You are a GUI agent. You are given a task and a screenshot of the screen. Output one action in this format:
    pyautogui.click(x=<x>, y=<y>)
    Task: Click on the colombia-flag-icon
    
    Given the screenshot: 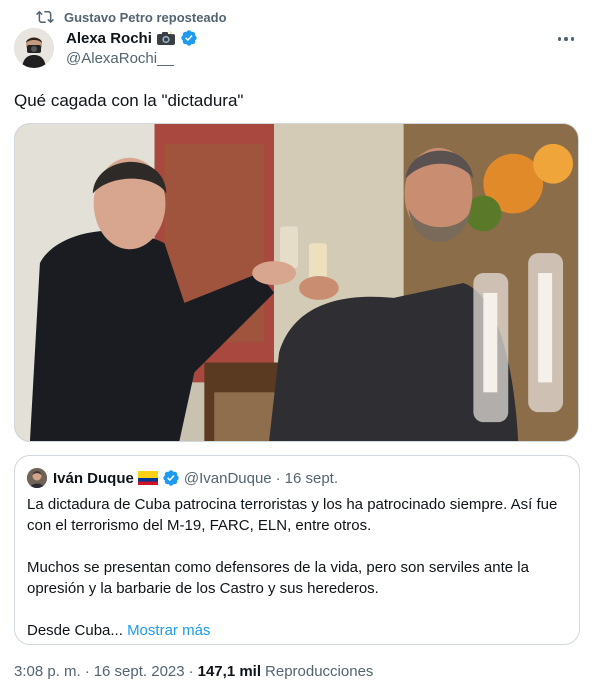 What is the action you would take?
    pyautogui.click(x=147, y=478)
    